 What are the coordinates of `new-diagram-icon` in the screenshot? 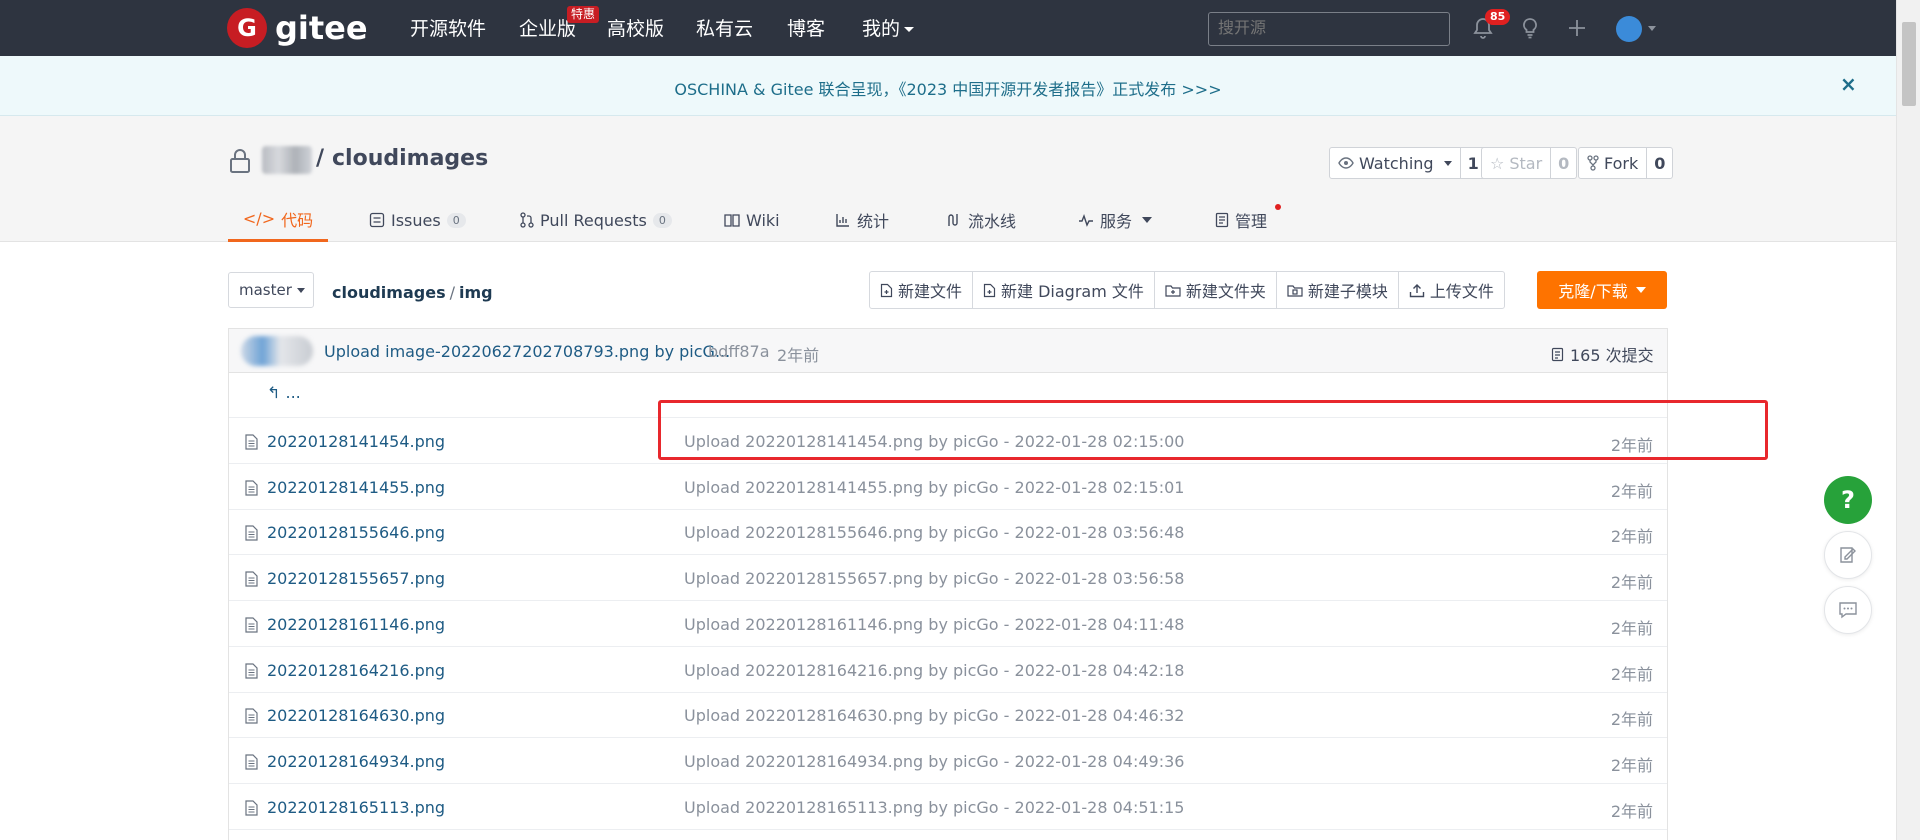 It's located at (989, 290).